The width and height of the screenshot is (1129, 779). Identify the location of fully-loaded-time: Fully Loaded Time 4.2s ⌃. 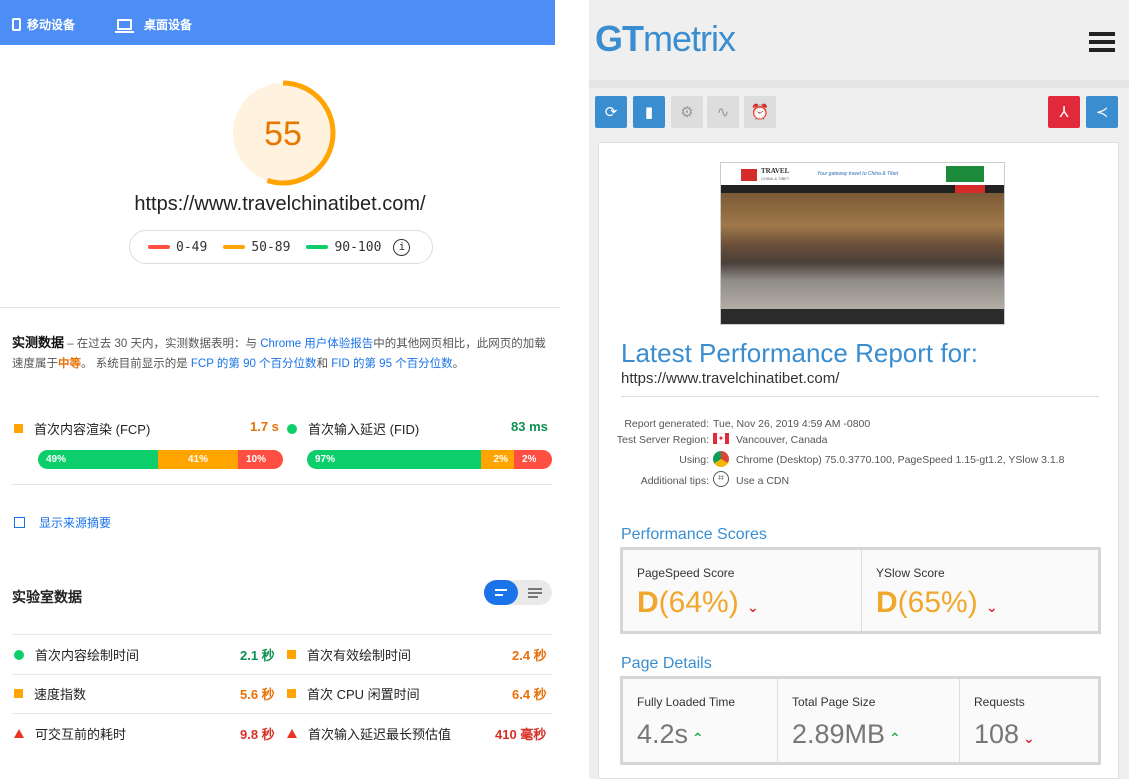
(700, 720).